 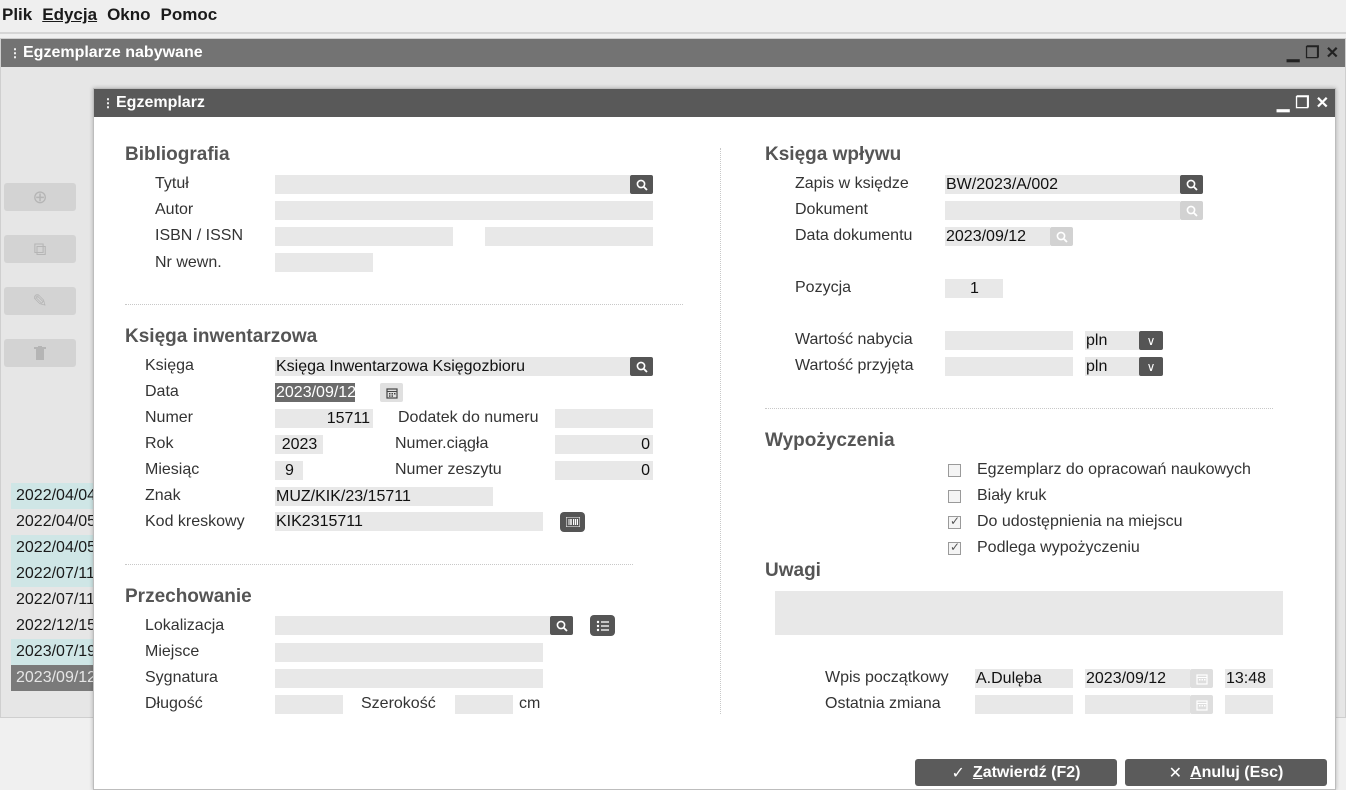 I want to click on date-field: 2023/09/12, so click(x=315, y=392).